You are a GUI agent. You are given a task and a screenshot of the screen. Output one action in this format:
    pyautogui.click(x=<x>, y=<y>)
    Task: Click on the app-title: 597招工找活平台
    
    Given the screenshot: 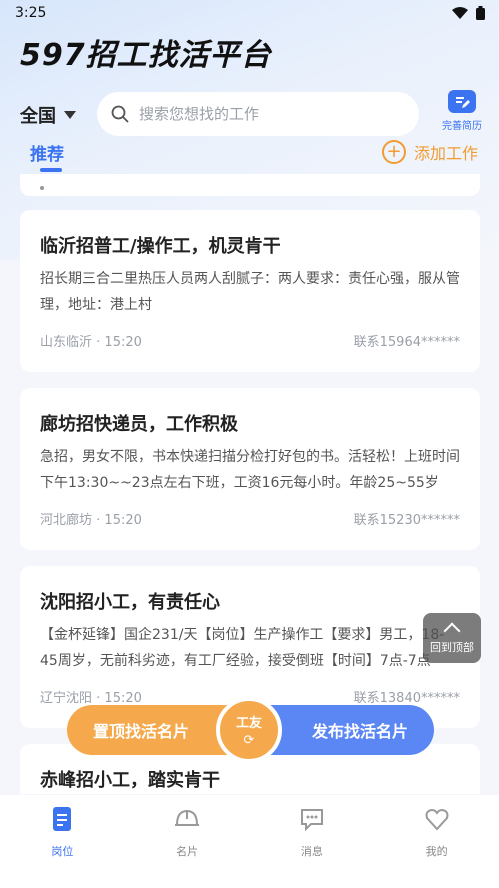 What is the action you would take?
    pyautogui.click(x=146, y=55)
    